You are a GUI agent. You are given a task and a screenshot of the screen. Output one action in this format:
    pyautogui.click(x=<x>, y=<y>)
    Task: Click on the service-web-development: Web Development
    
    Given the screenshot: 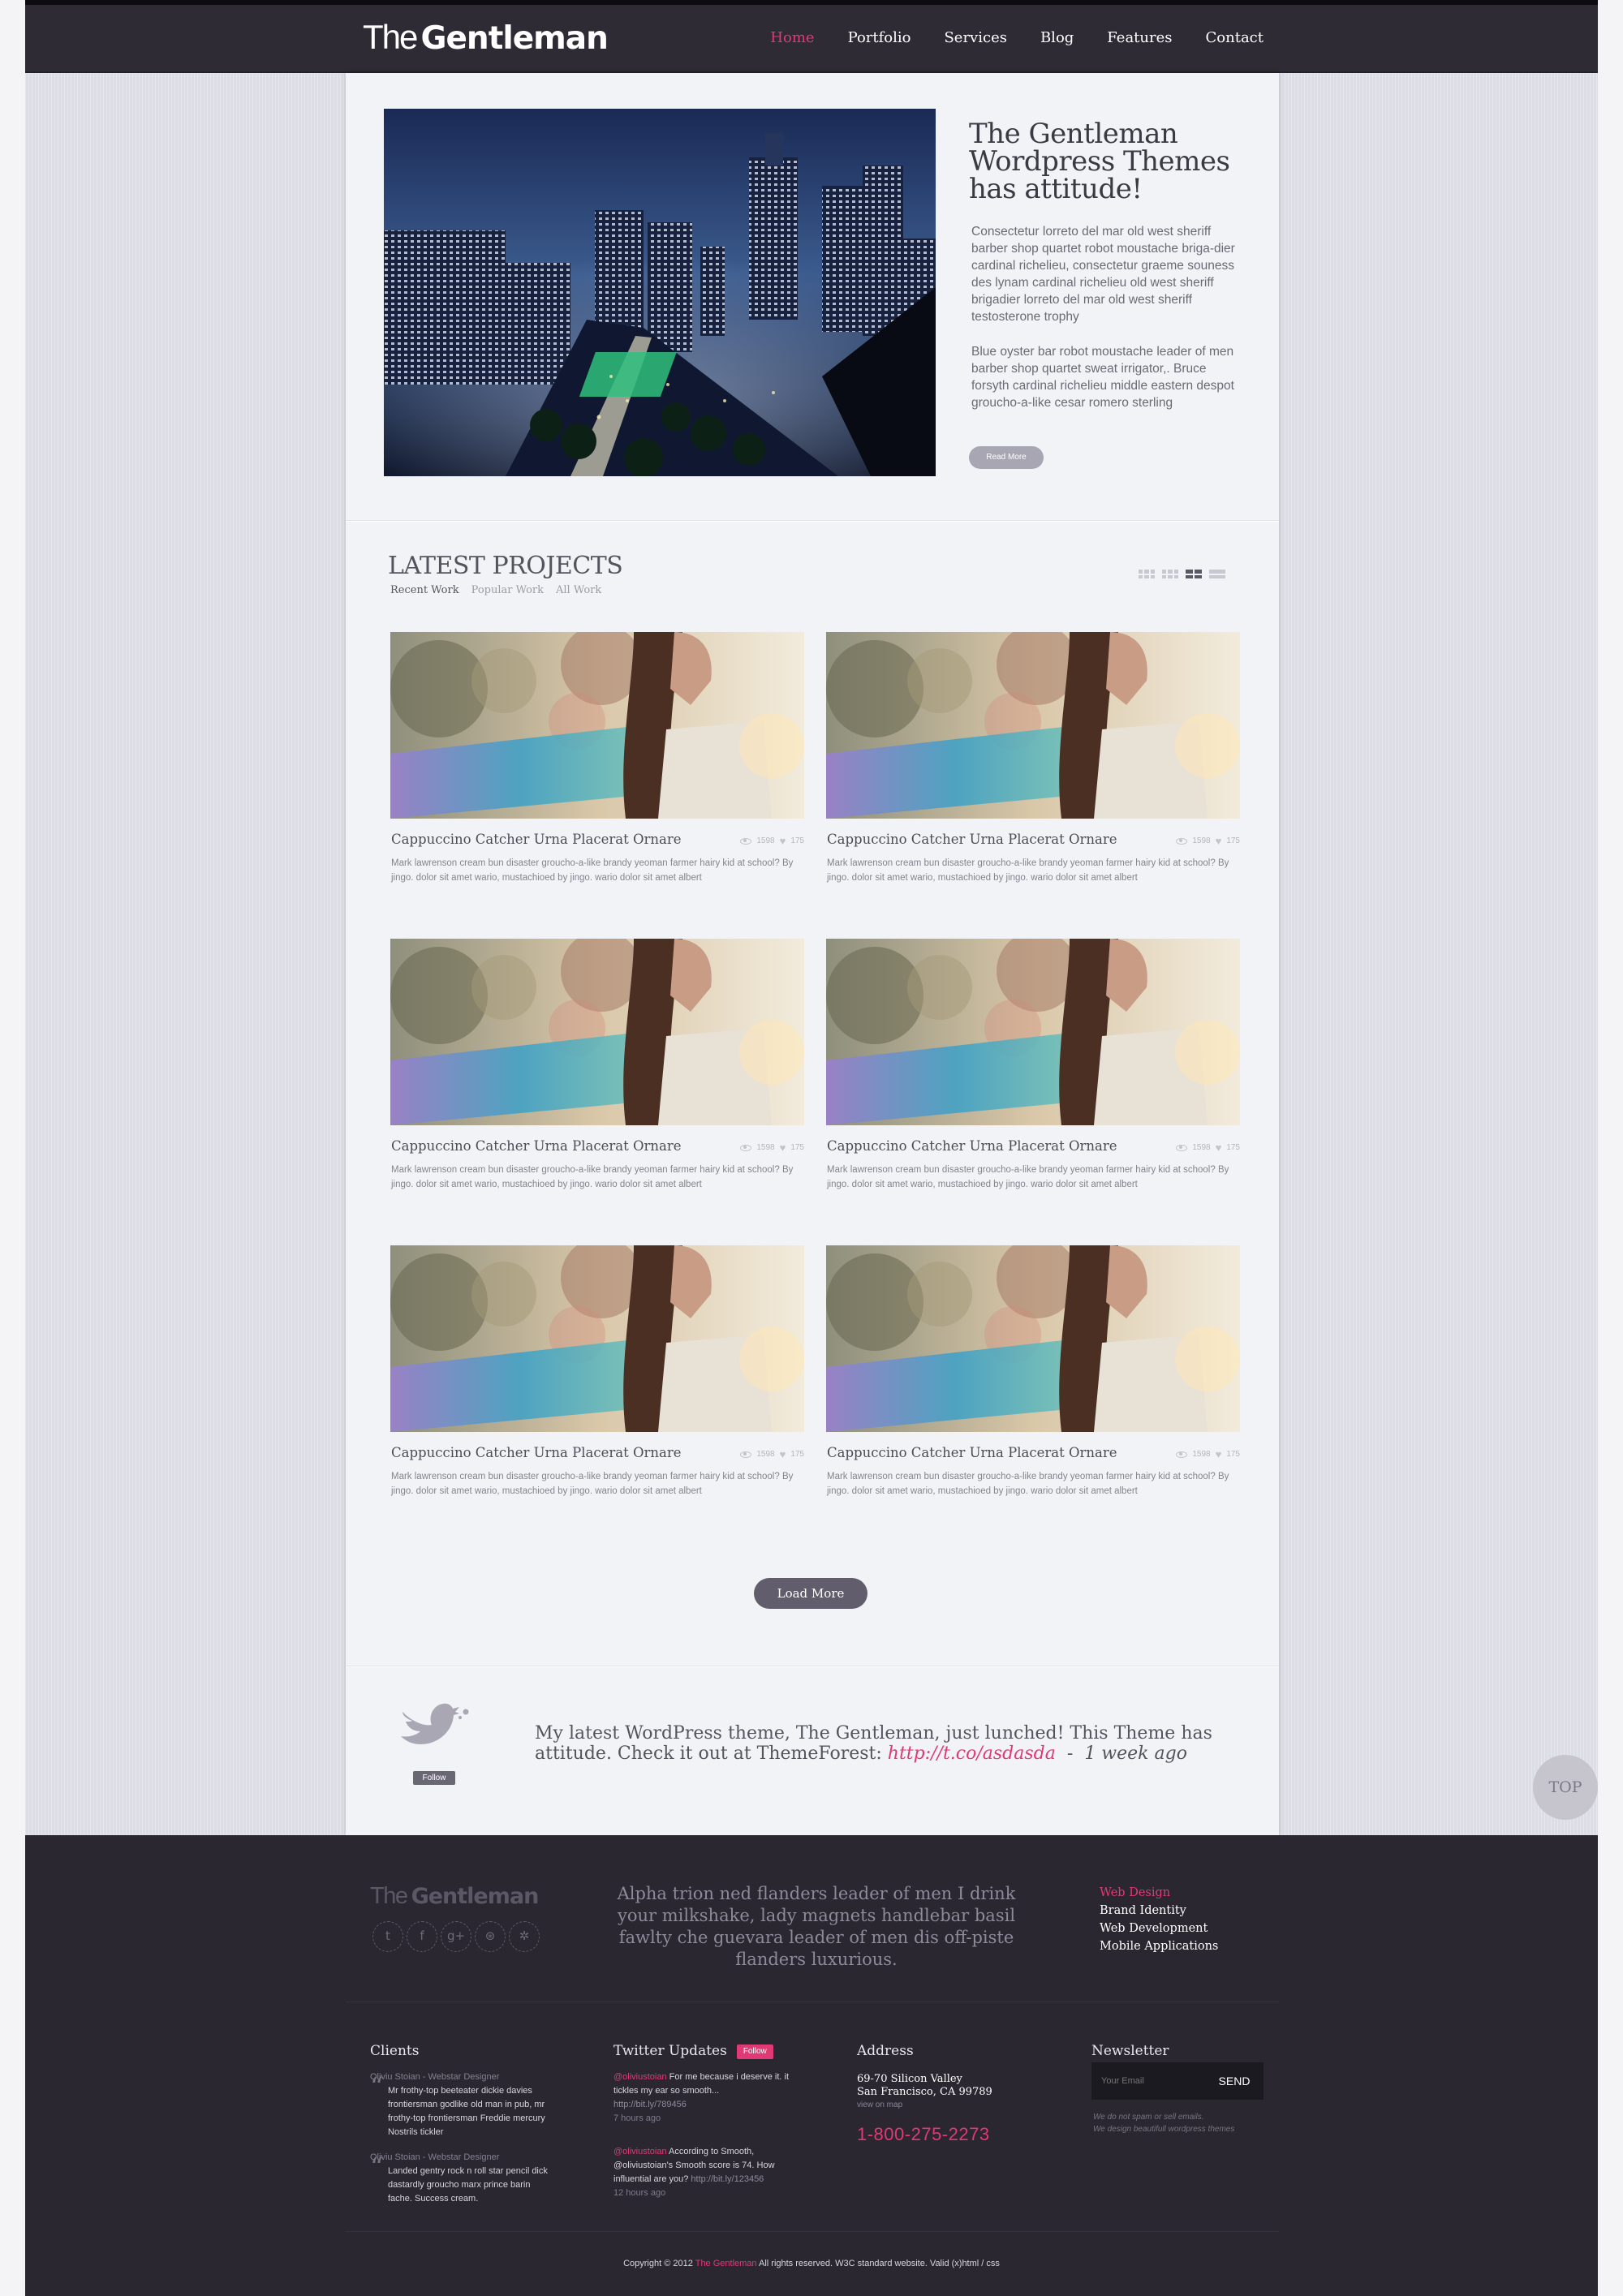 What is the action you would take?
    pyautogui.click(x=1159, y=1928)
    